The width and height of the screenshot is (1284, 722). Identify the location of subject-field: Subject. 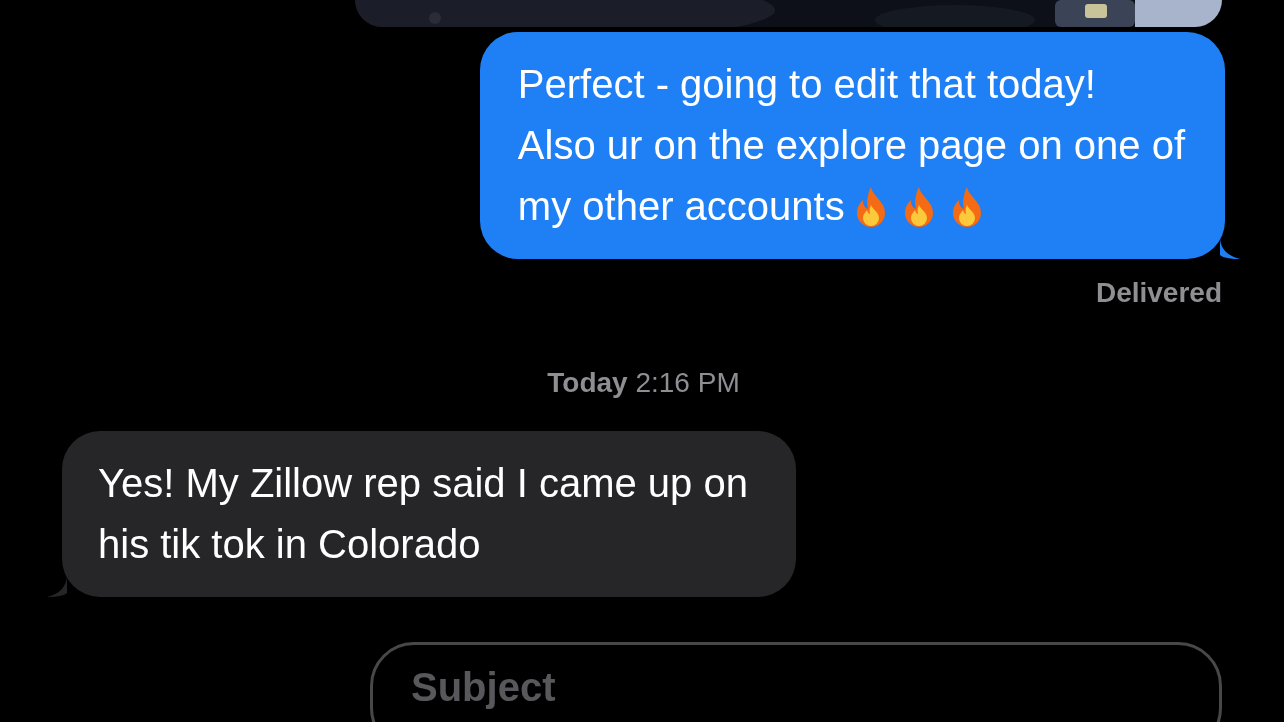
(796, 682).